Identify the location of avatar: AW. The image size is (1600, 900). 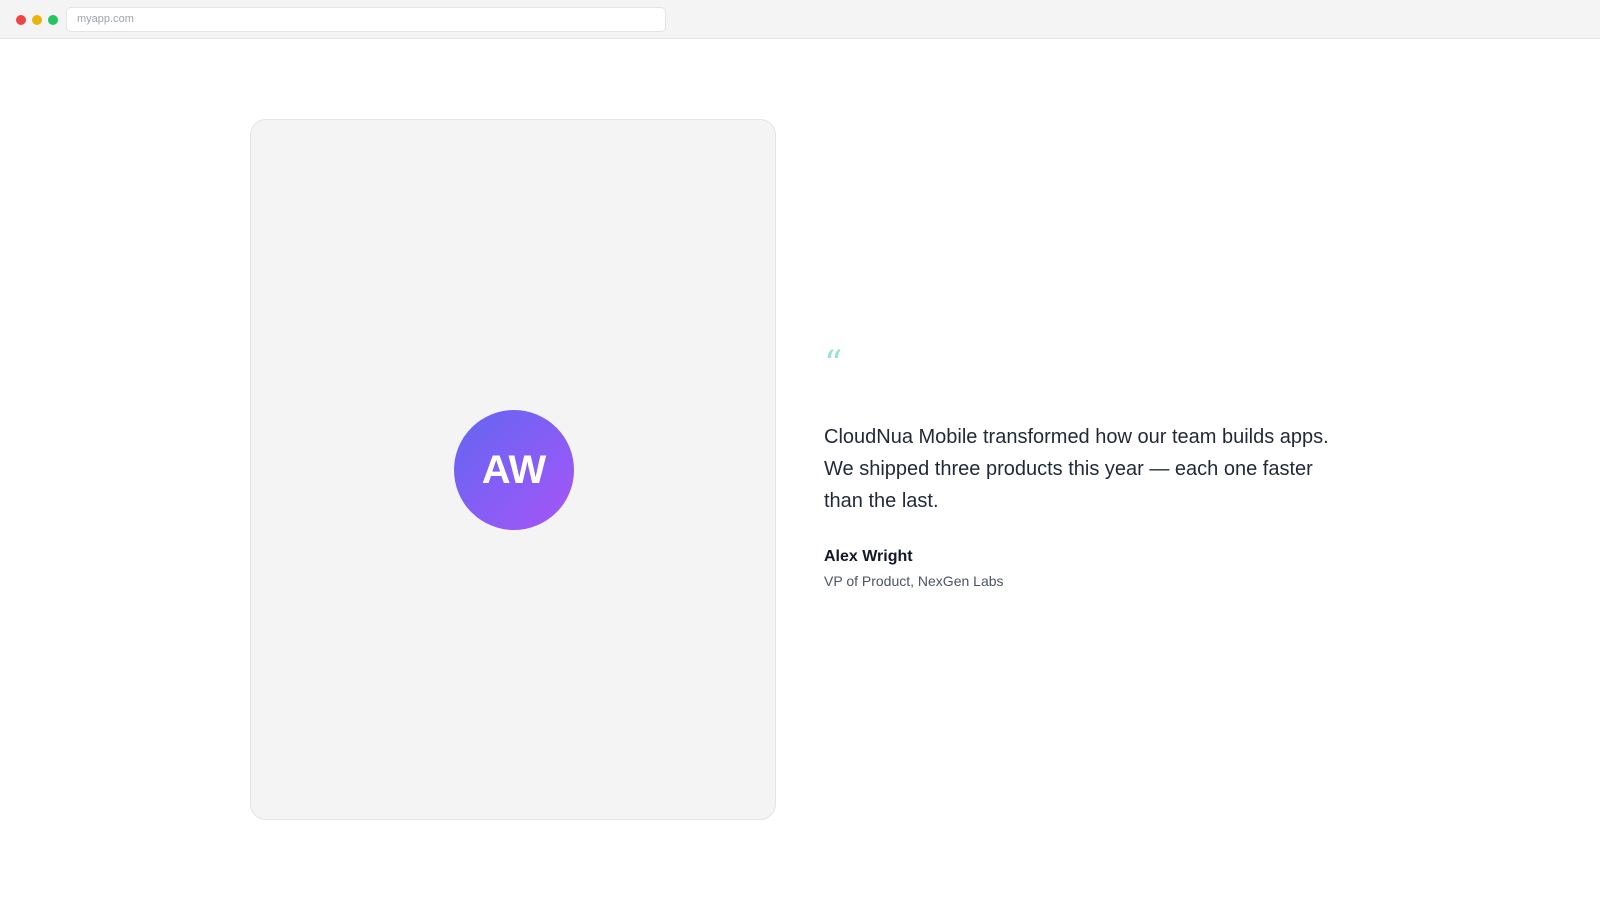
(514, 470).